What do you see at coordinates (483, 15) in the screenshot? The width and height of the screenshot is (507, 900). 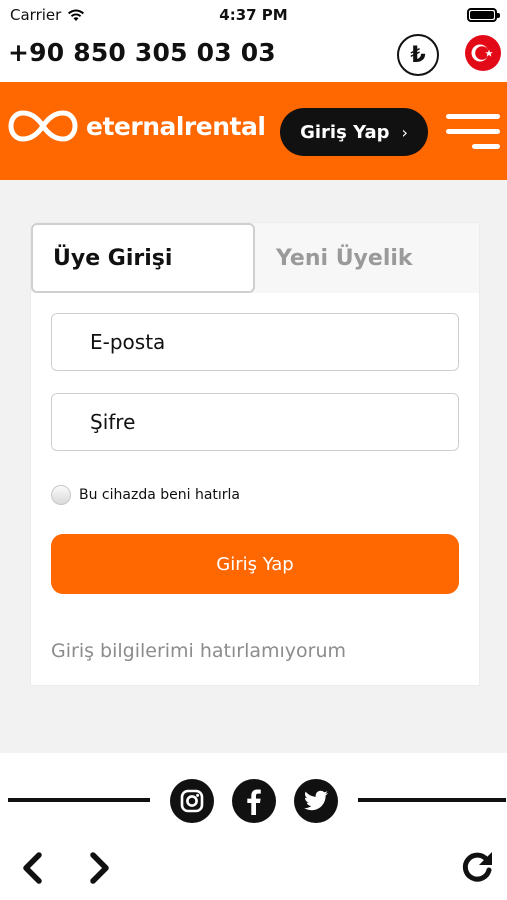 I see `battery-icon` at bounding box center [483, 15].